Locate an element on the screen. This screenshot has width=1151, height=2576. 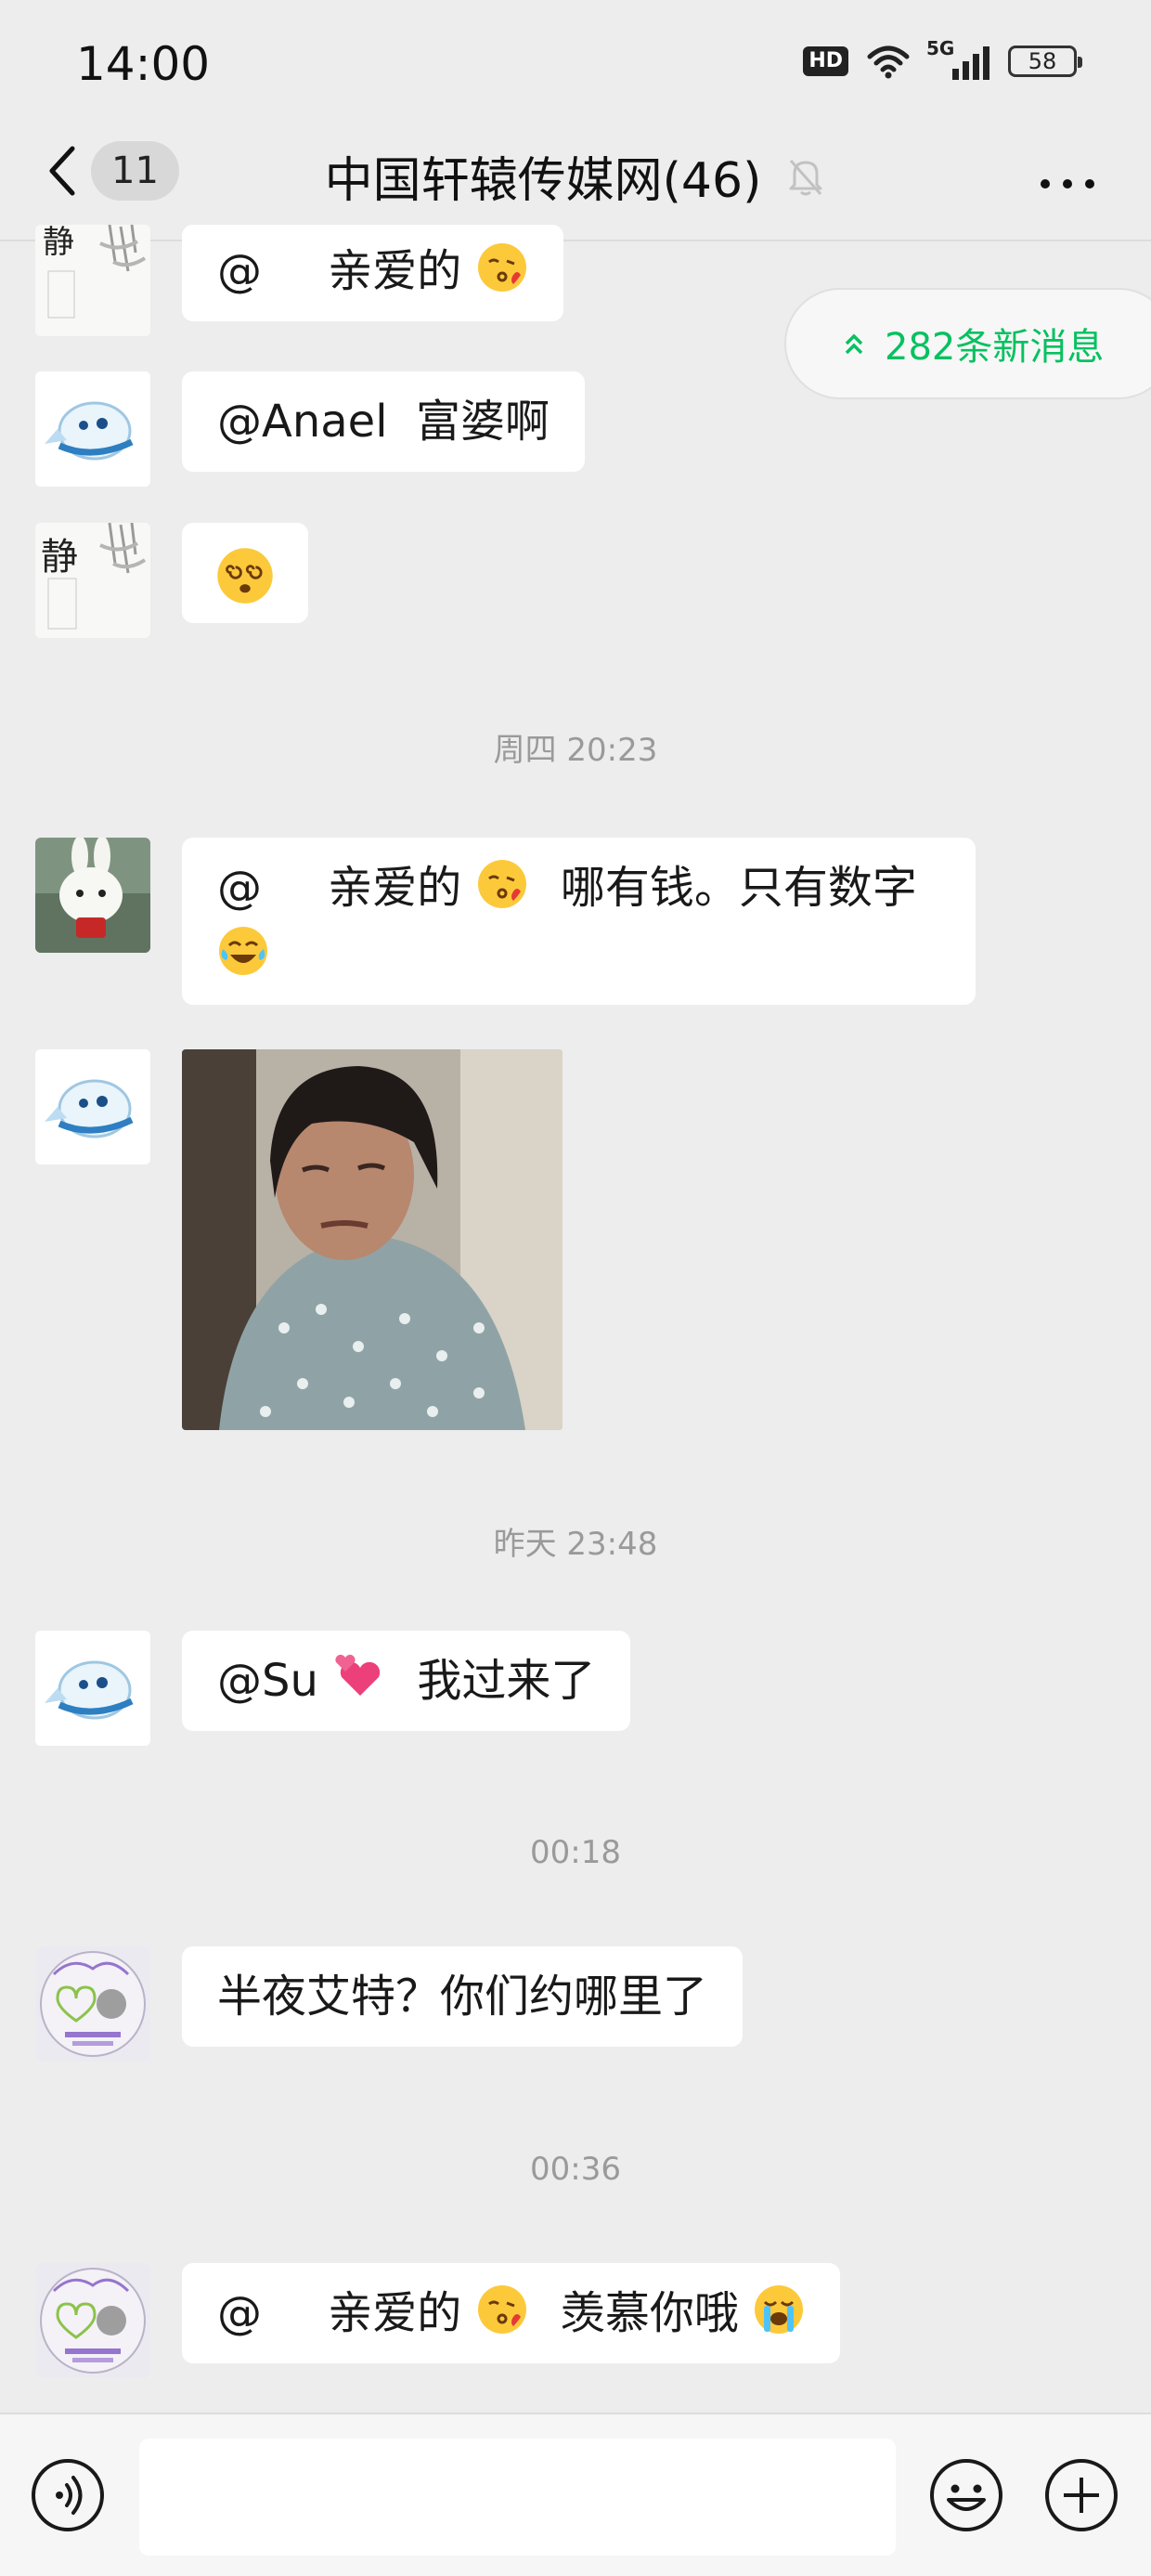
message-row: @ 亲爱的 哪有钱。只有数字 is located at coordinates (505, 921).